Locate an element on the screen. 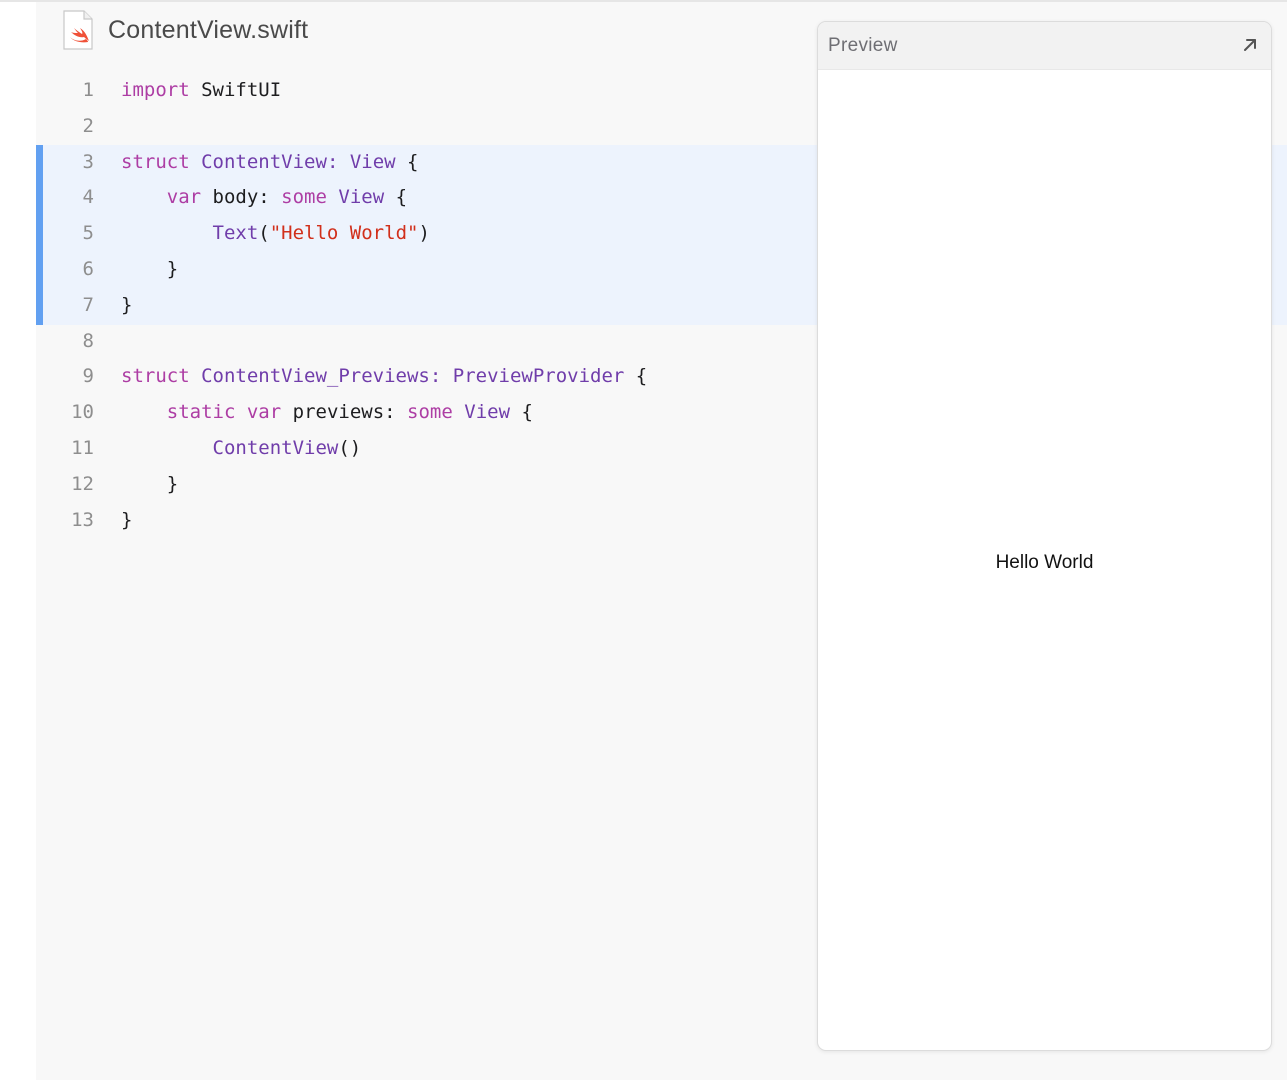 The width and height of the screenshot is (1287, 1080). code-line: 5 Text("Hello World") is located at coordinates (400, 234).